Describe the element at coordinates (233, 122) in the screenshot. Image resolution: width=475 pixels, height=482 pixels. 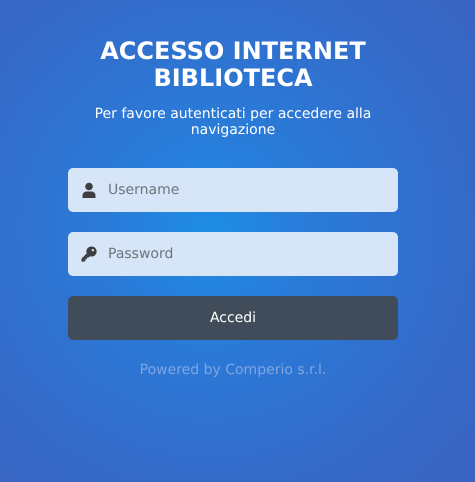
I see `subtitle: Per favore autenticati per accedere alla navigazione` at that location.